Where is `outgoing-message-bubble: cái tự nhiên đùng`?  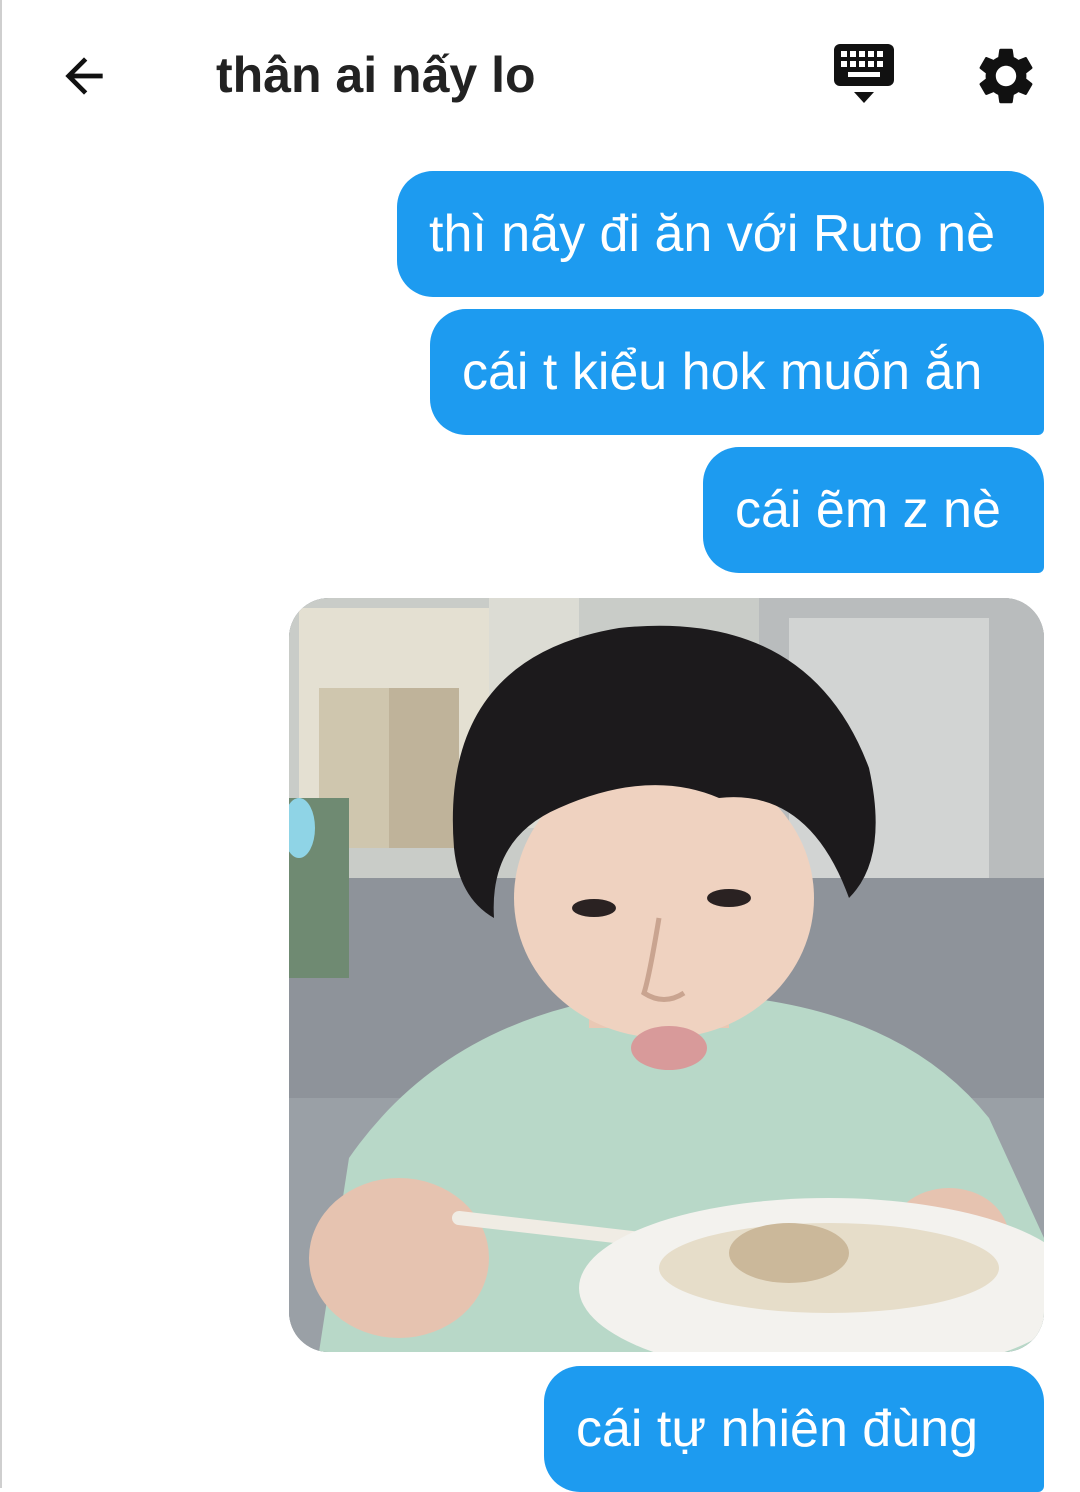
outgoing-message-bubble: cái tự nhiên đùng is located at coordinates (794, 1429).